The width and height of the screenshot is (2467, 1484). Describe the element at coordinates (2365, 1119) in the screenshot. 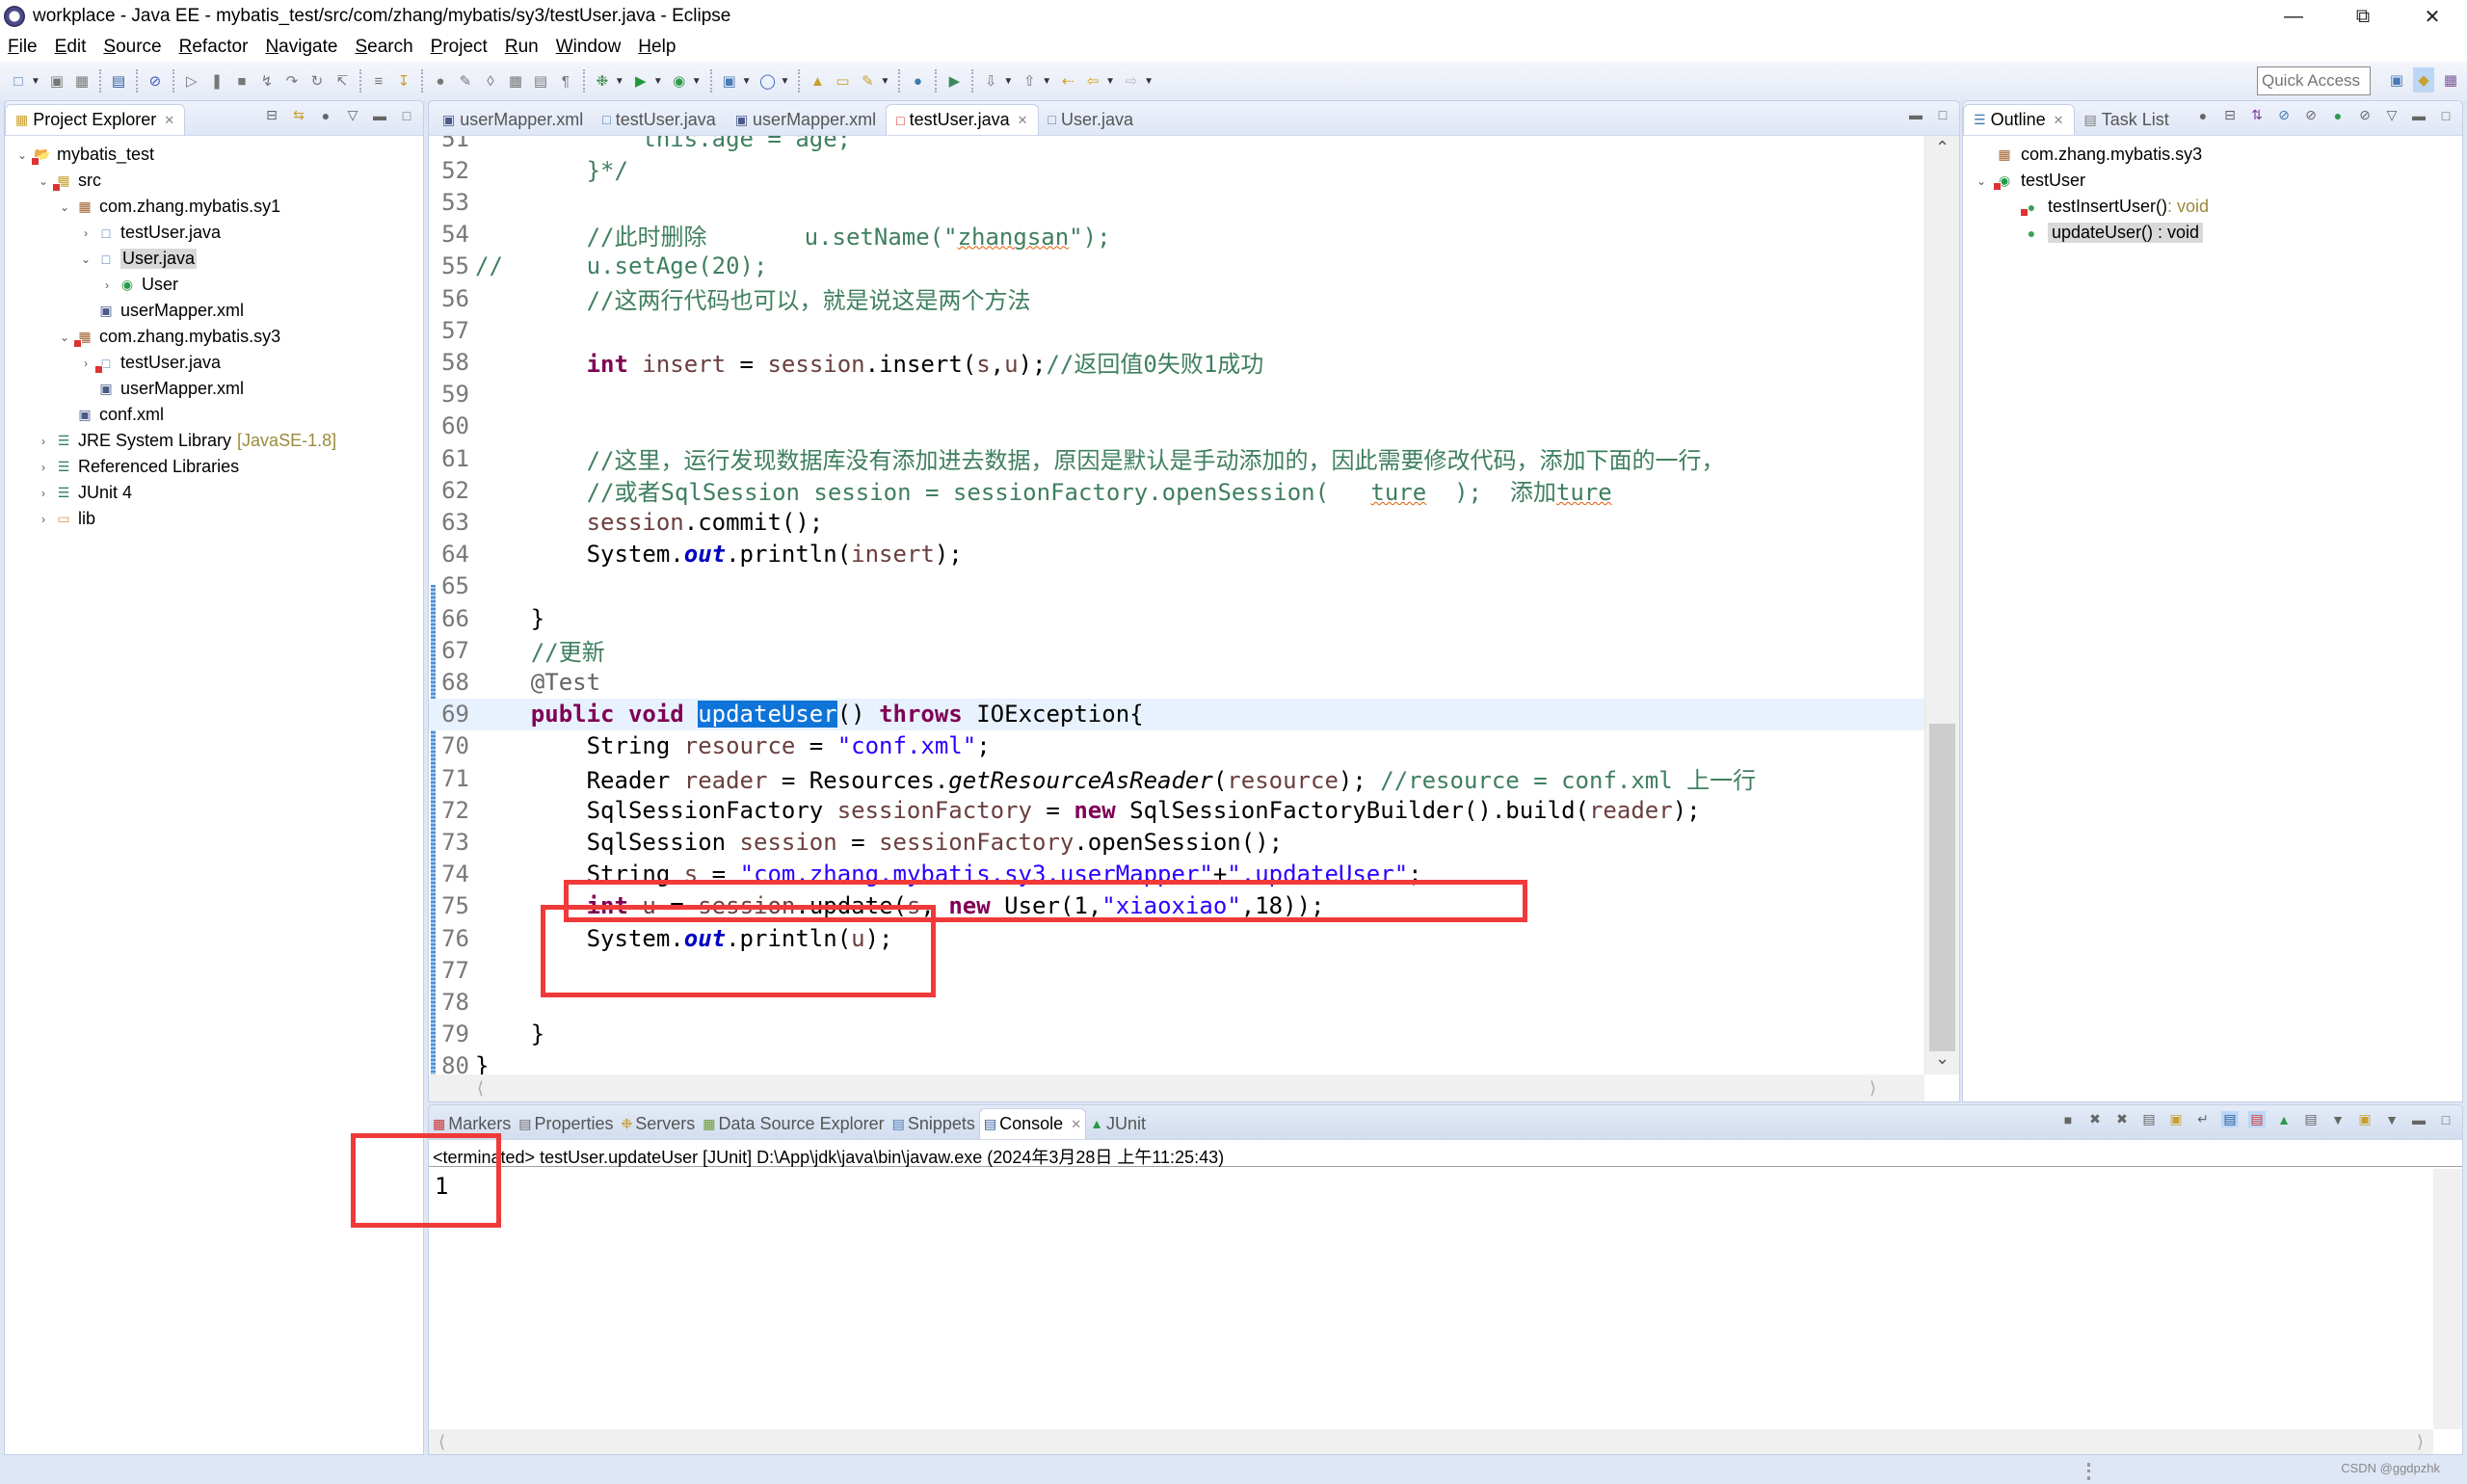

I see `open-console-icon: ▣` at that location.